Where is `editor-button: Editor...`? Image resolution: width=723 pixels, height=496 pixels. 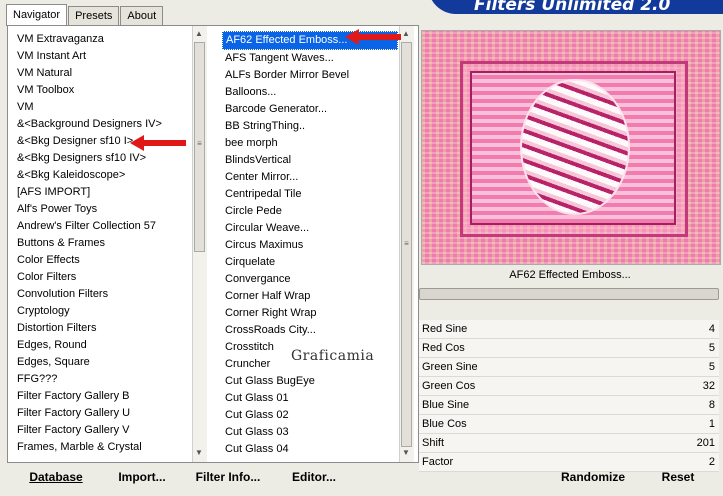 editor-button: Editor... is located at coordinates (314, 477).